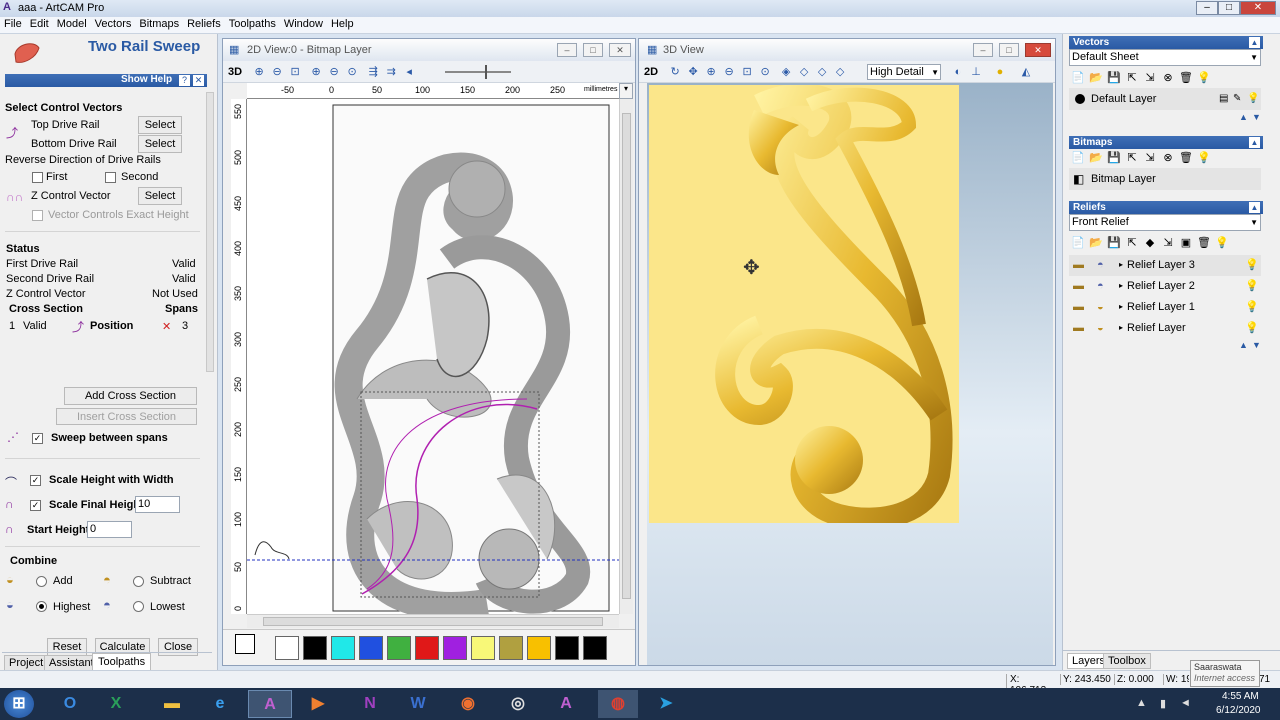 This screenshot has height=720, width=1280. I want to click on scale-final-height-checkbox: ✓, so click(35, 505).